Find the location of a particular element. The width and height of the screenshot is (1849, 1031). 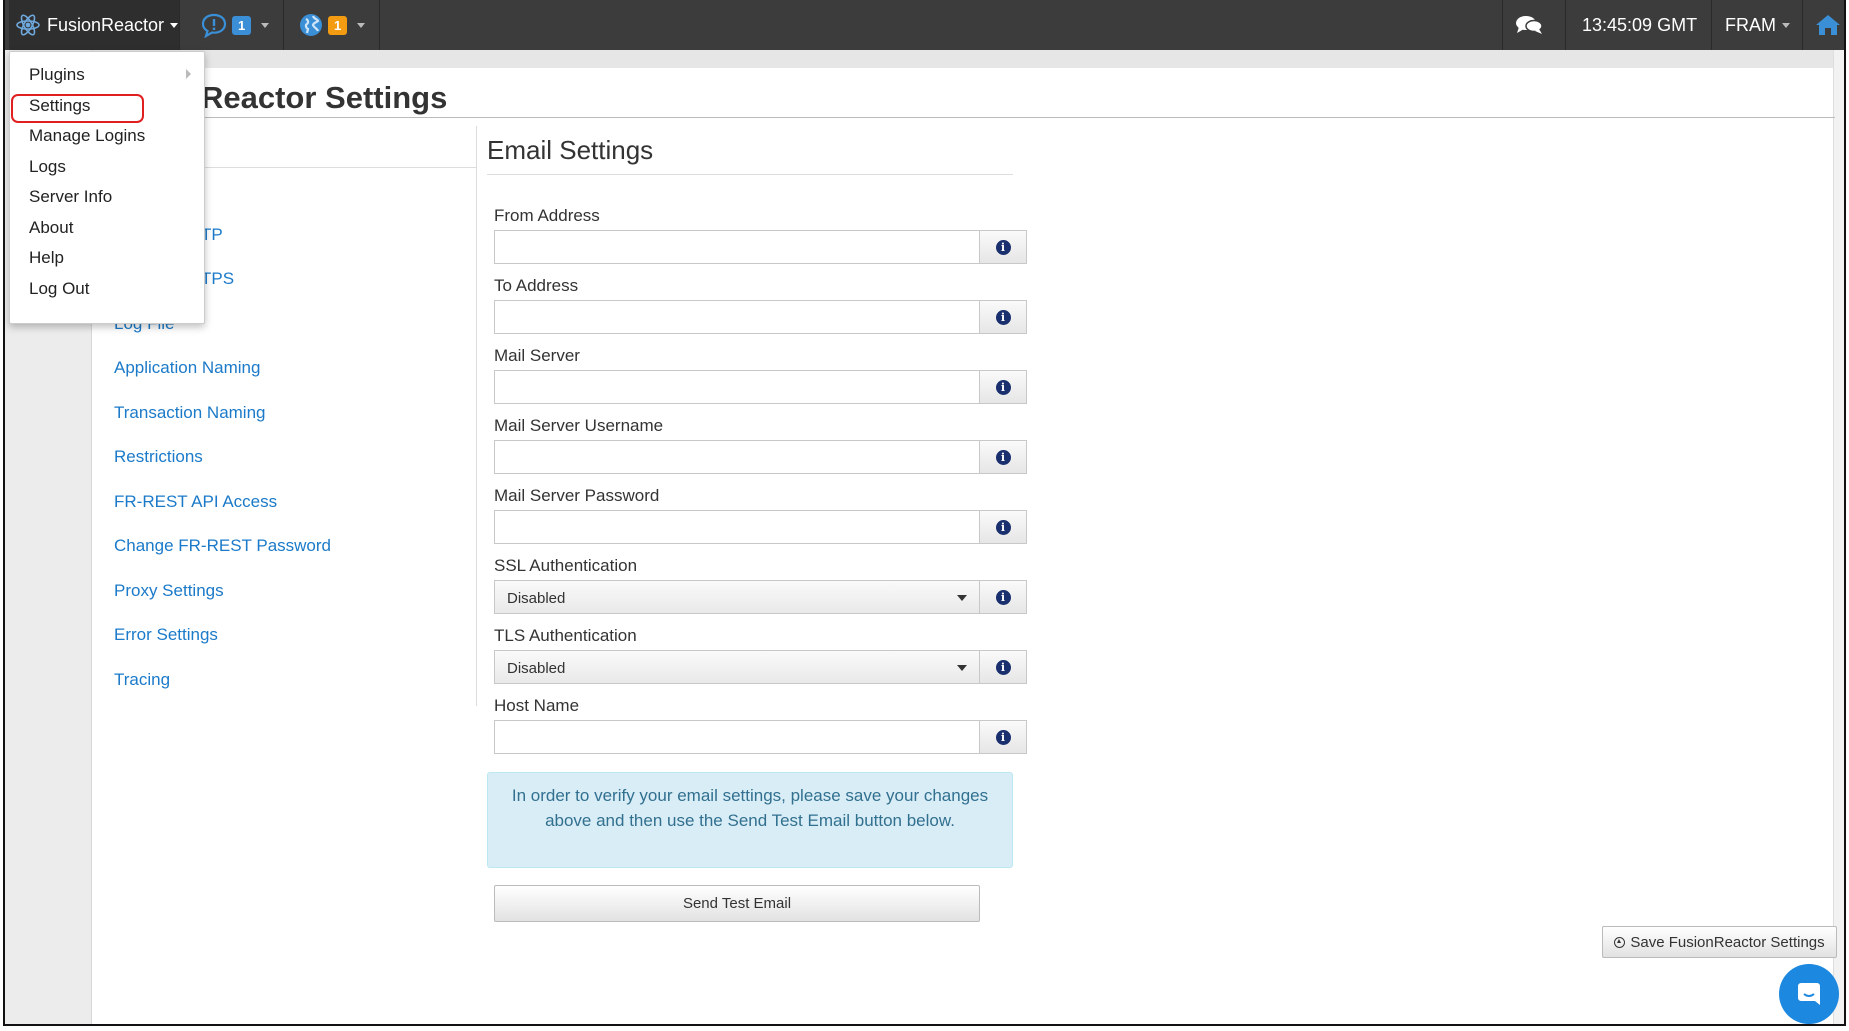

save-settings-button: Save FusionReactor Settings is located at coordinates (1719, 942).